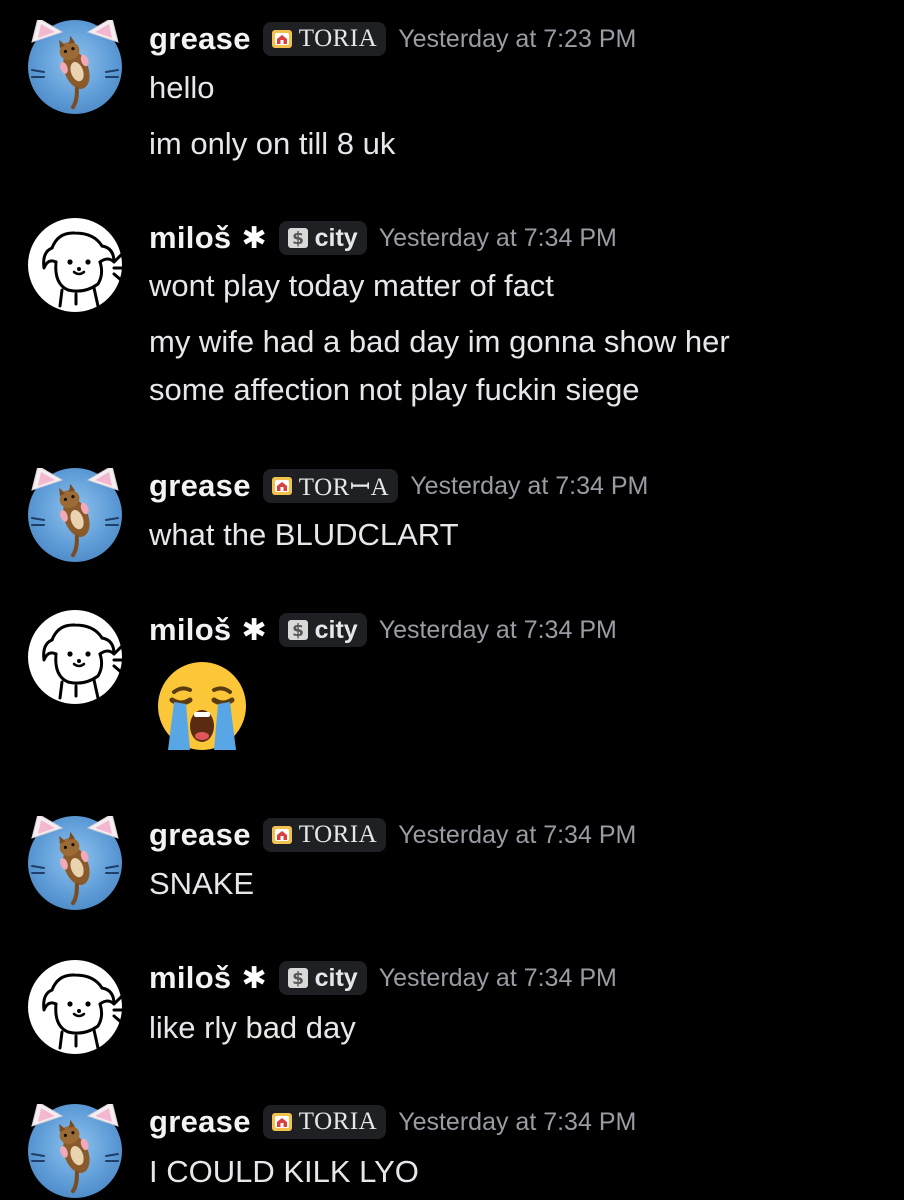 This screenshot has width=904, height=1200. I want to click on message-header: grease TORꟷA Yesterday at 7:34 PM, so click(398, 486).